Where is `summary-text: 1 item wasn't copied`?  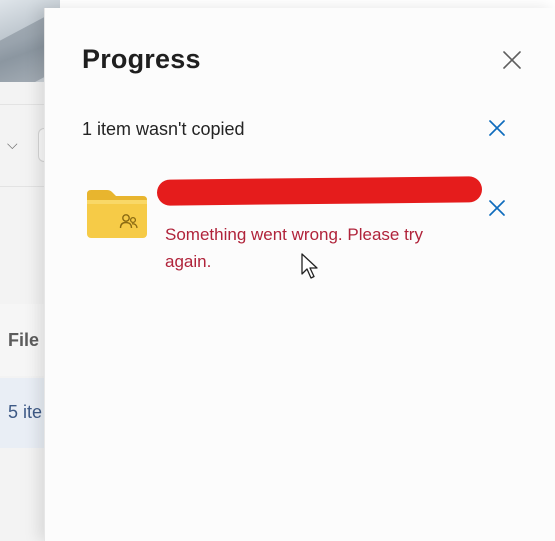
summary-text: 1 item wasn't copied is located at coordinates (163, 129).